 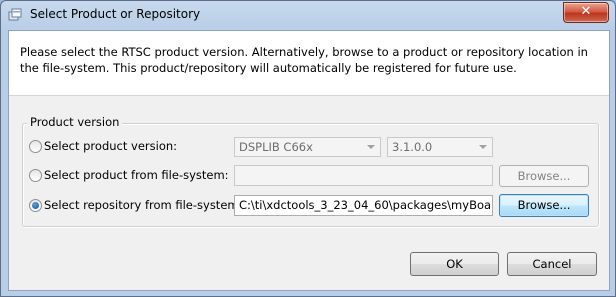 What do you see at coordinates (412, 147) in the screenshot?
I see `version-combo-value: 3.1.0.0` at bounding box center [412, 147].